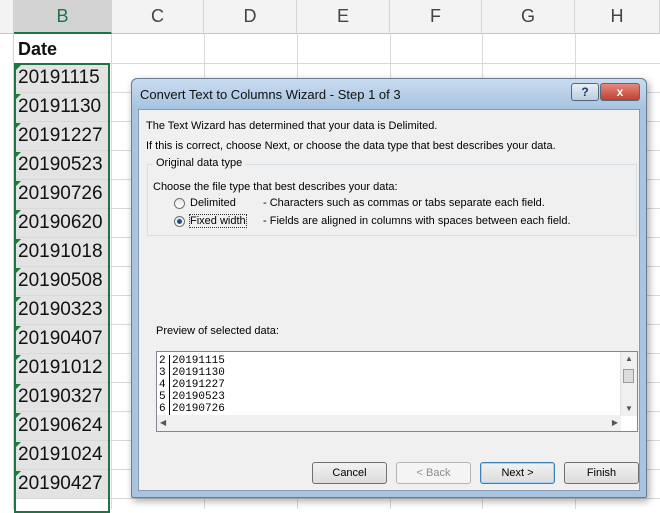 The width and height of the screenshot is (660, 513). What do you see at coordinates (164, 361) in the screenshot?
I see `preview-line-number: 2` at bounding box center [164, 361].